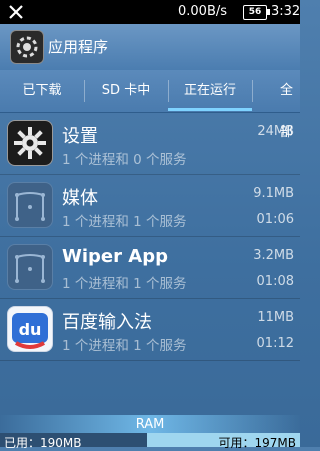 Image resolution: width=320 pixels, height=451 pixels. What do you see at coordinates (27, 47) in the screenshot?
I see `settings-app-icon` at bounding box center [27, 47].